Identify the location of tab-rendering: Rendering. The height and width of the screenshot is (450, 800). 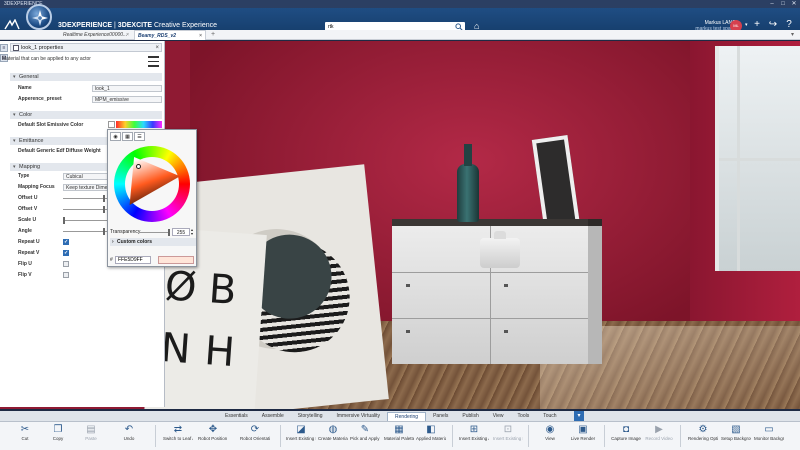
(407, 416).